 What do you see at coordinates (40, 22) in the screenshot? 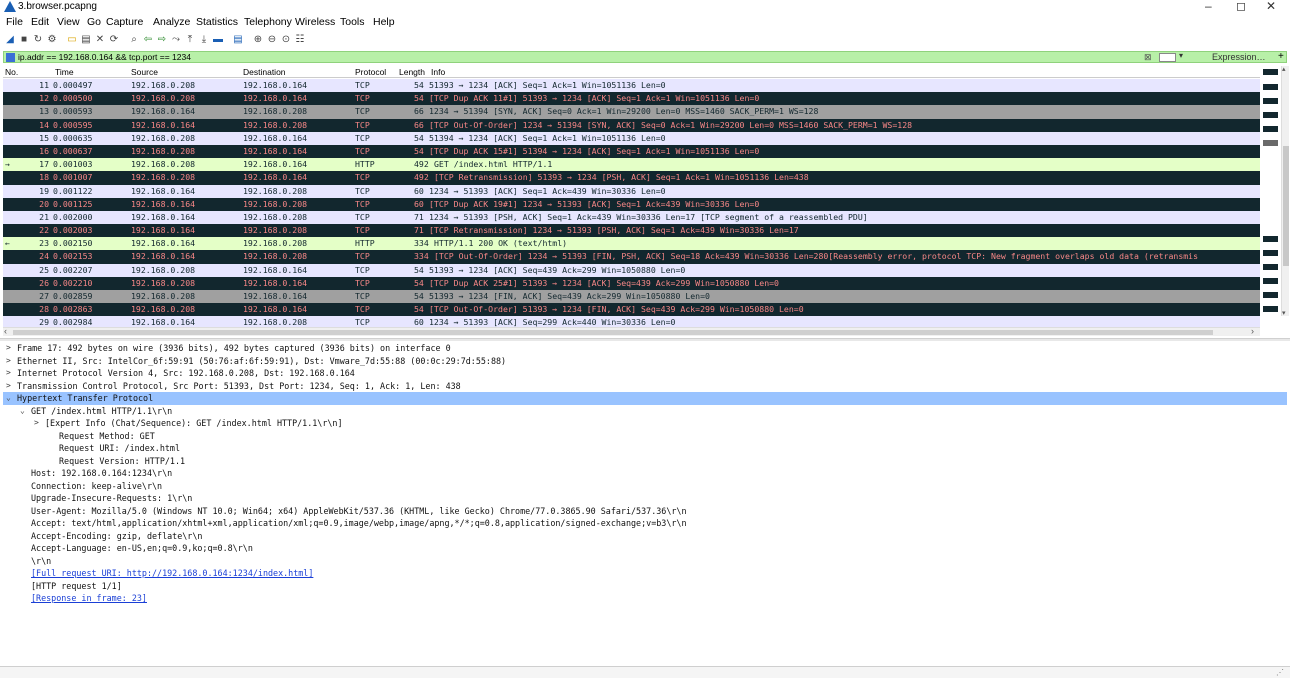
I see `menu-edit: Edit` at bounding box center [40, 22].